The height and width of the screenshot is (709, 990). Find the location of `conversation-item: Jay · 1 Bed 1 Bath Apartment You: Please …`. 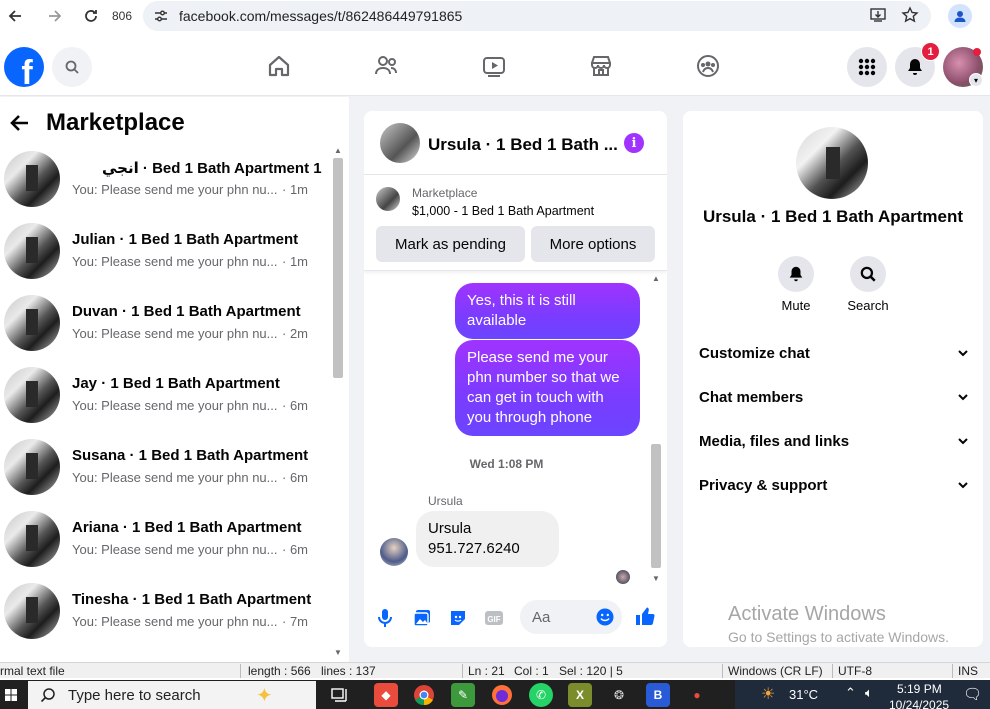

conversation-item: Jay · 1 Bed 1 Bath Apartment You: Please … is located at coordinates (165, 403).